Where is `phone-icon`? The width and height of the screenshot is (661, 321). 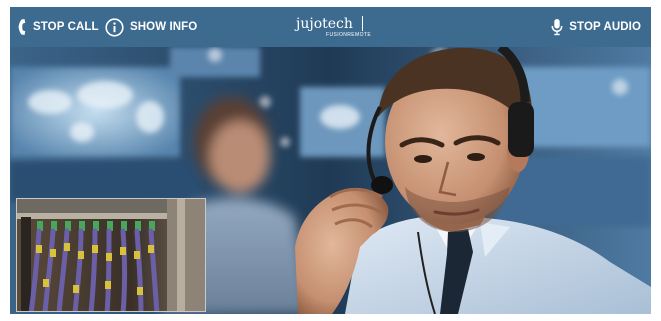 phone-icon is located at coordinates (25, 27).